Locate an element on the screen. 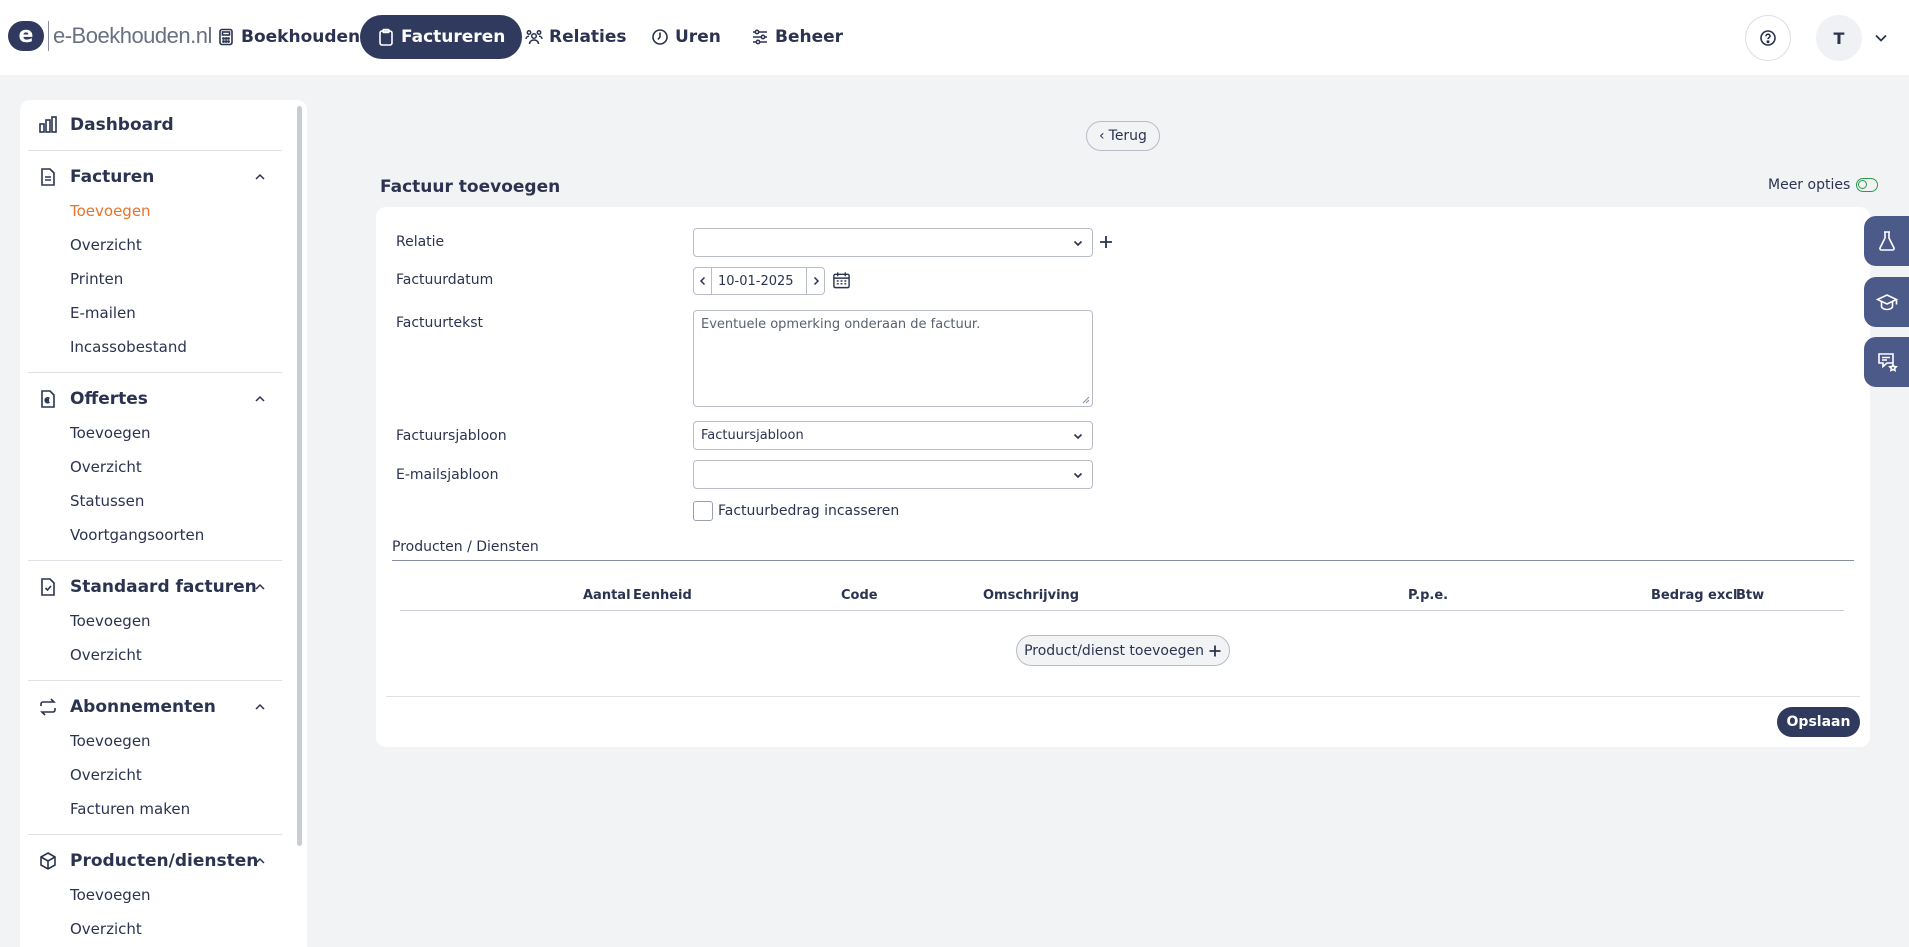 This screenshot has height=947, width=1909. factuurtekst-placeholder: Eventuele opmerking onderaan de factuur. is located at coordinates (841, 324).